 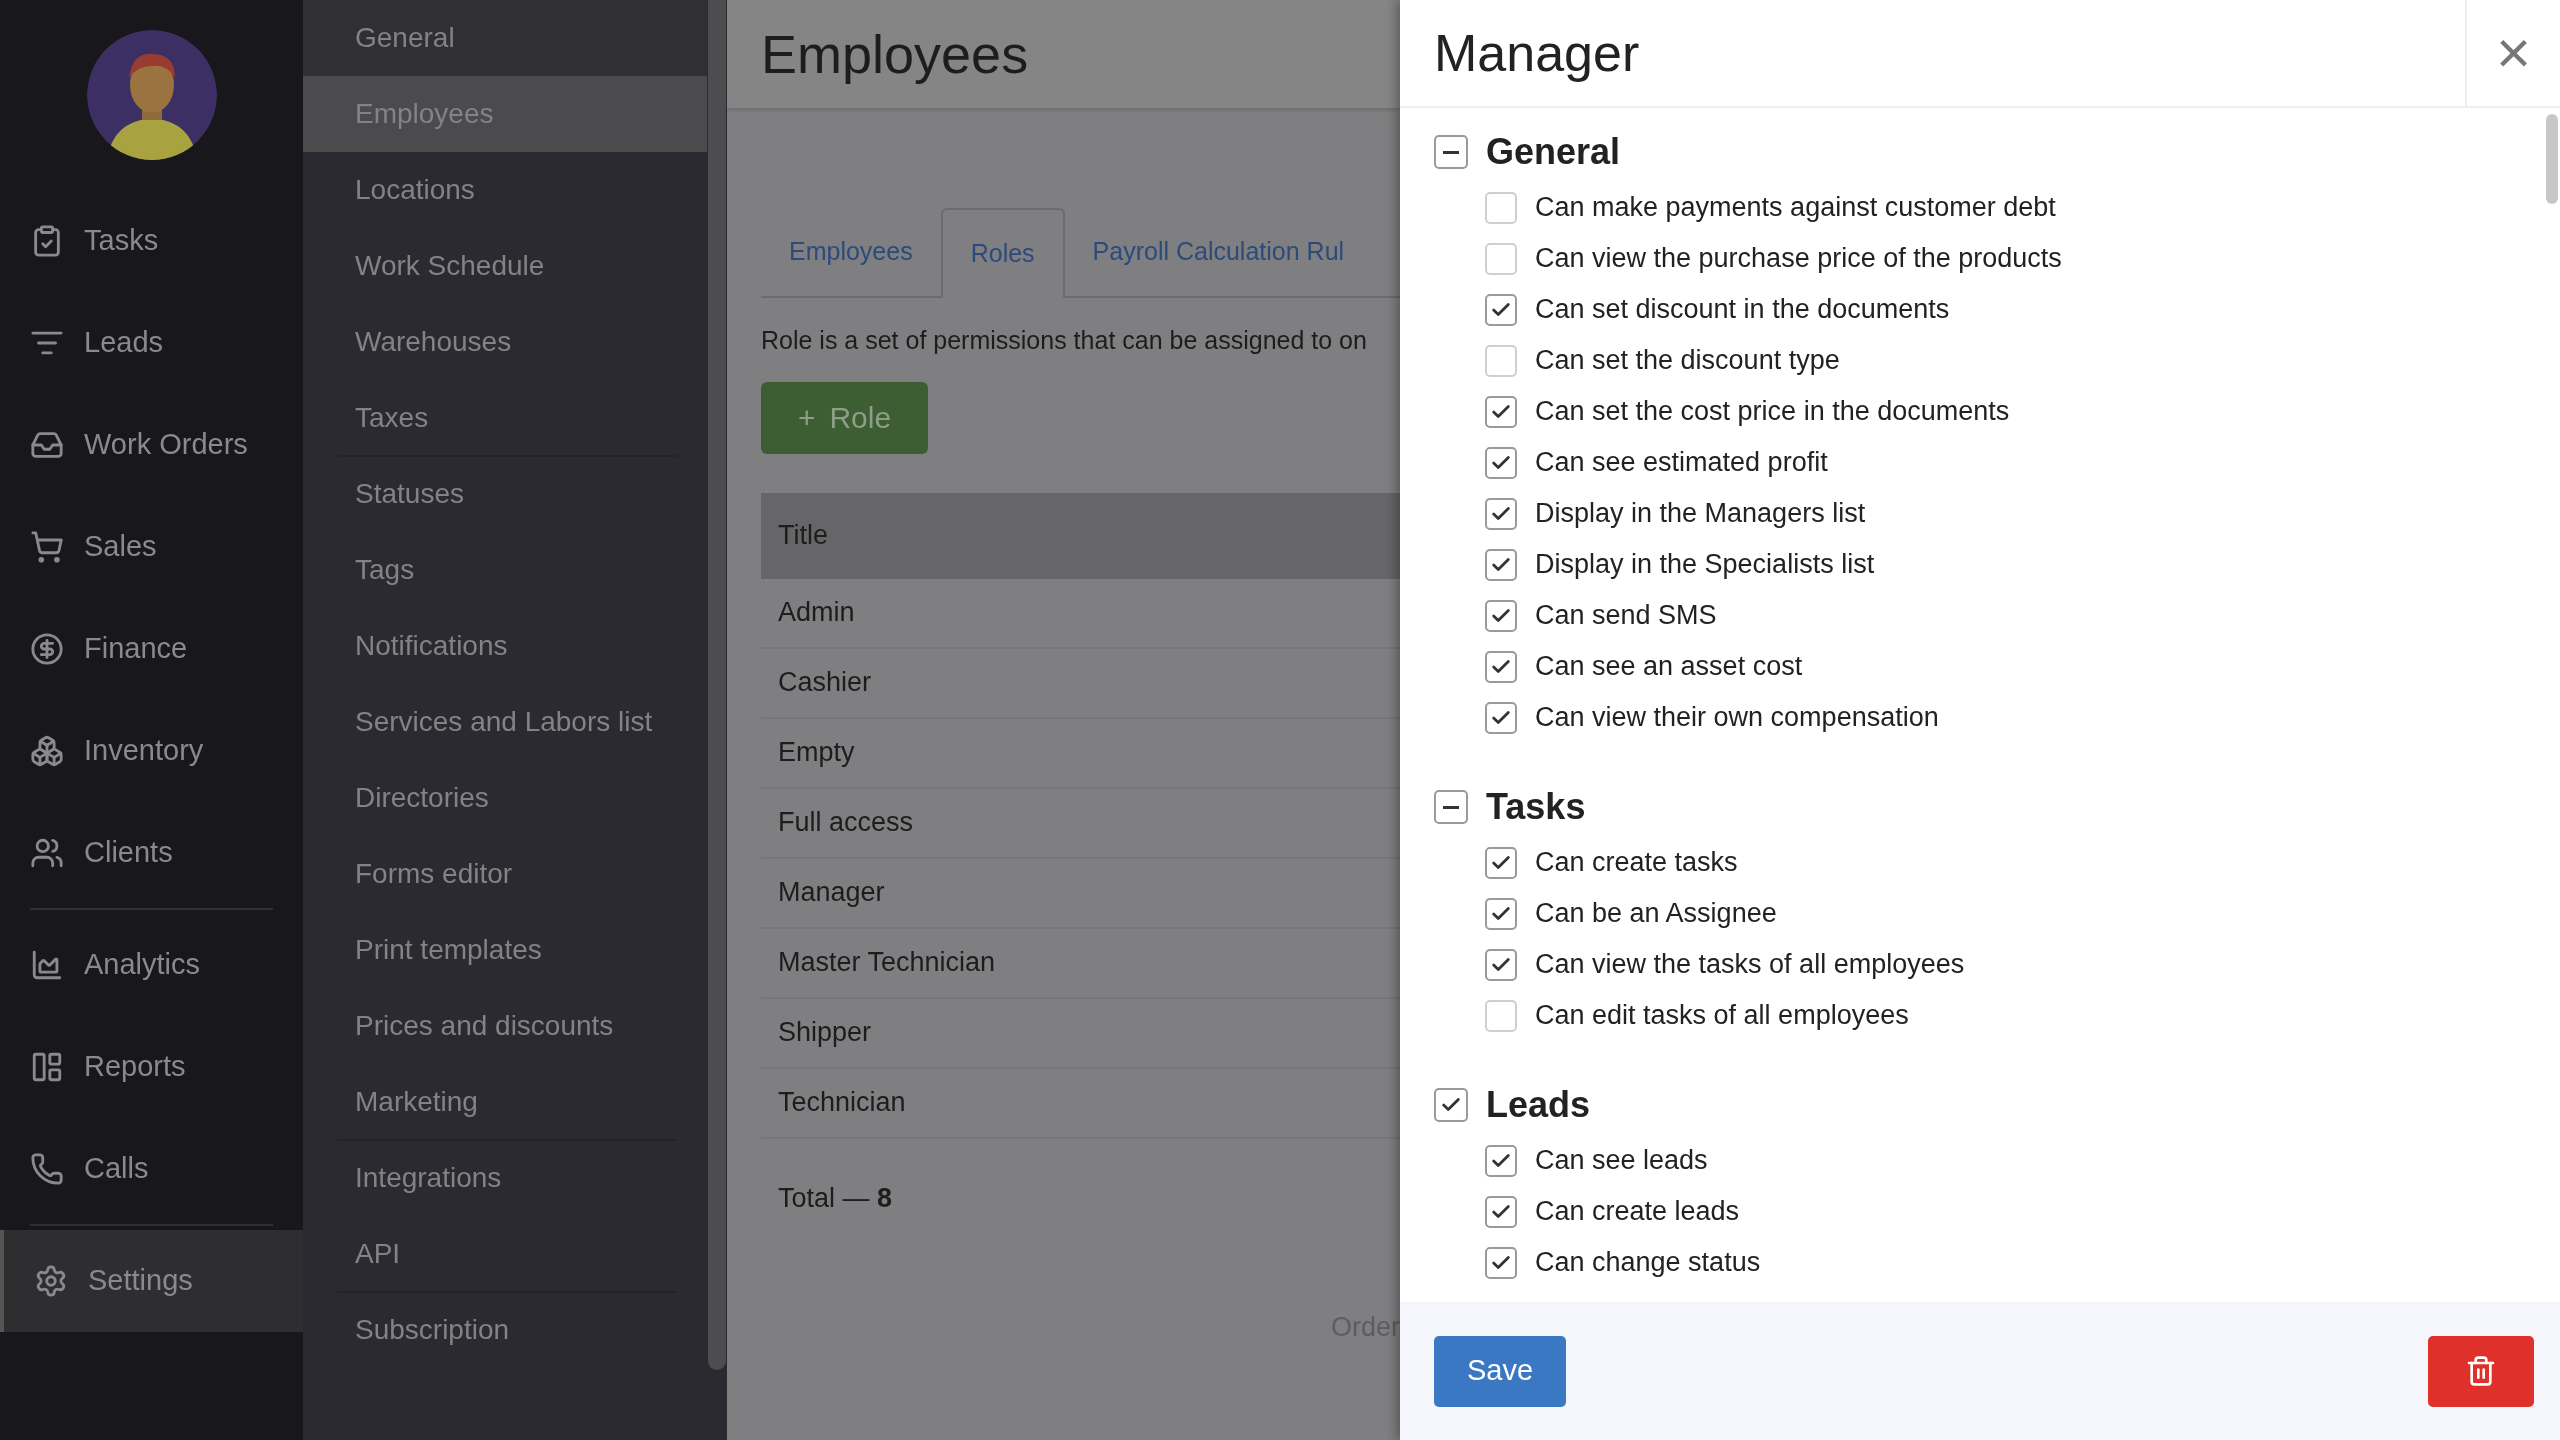 What do you see at coordinates (151, 1281) in the screenshot?
I see `nav-item: Settings` at bounding box center [151, 1281].